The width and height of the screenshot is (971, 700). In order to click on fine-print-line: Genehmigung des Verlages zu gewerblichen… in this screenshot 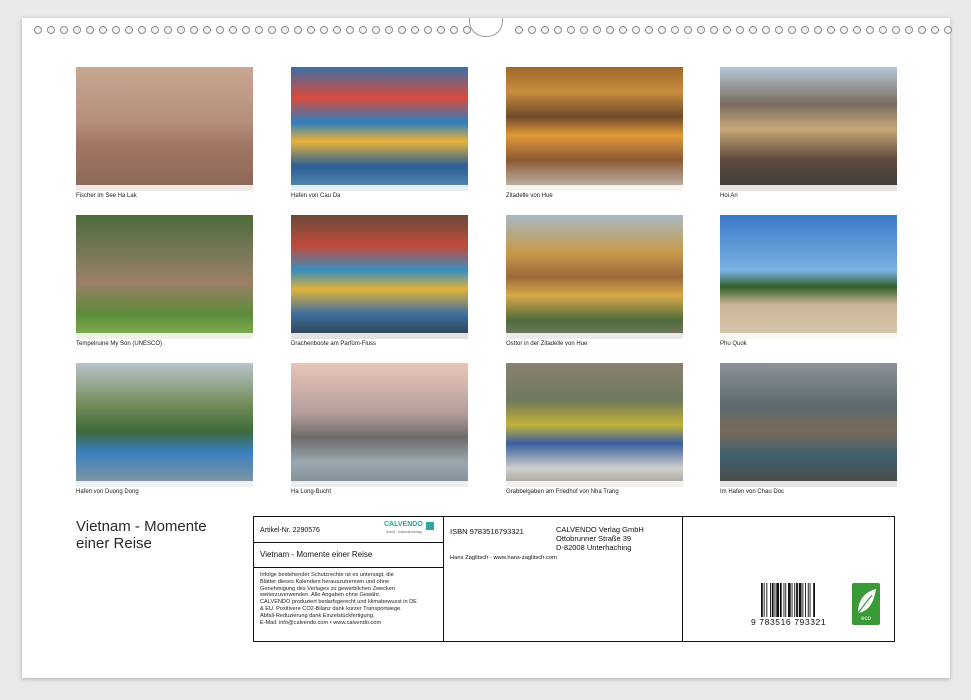, I will do `click(327, 588)`.